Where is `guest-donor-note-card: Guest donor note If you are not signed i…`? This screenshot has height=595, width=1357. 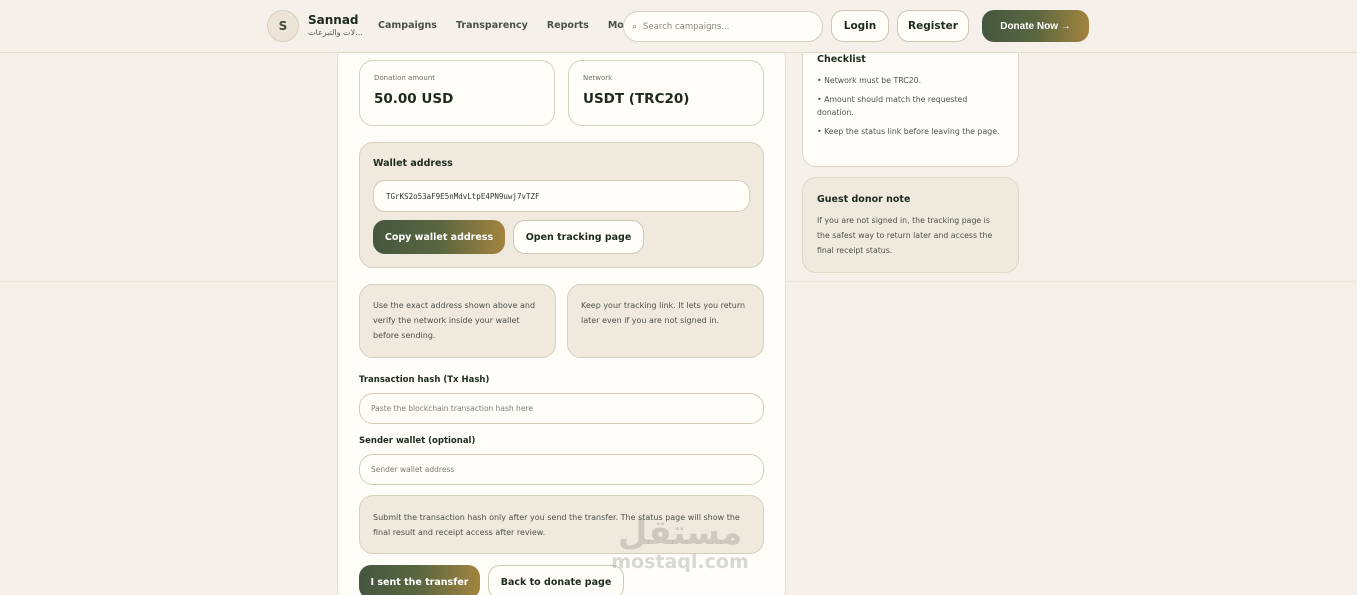
guest-donor-note-card: Guest donor note If you are not signed i… is located at coordinates (910, 225).